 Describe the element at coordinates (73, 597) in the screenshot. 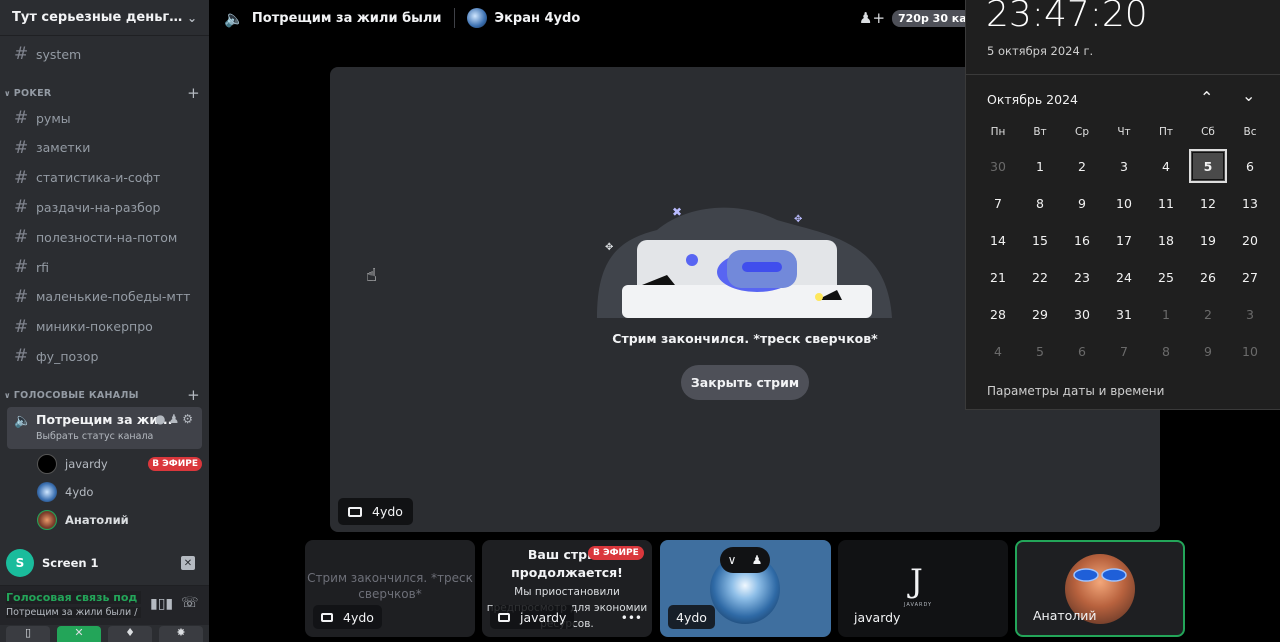

I see `voice-connection-status: Голосовая связь под` at that location.